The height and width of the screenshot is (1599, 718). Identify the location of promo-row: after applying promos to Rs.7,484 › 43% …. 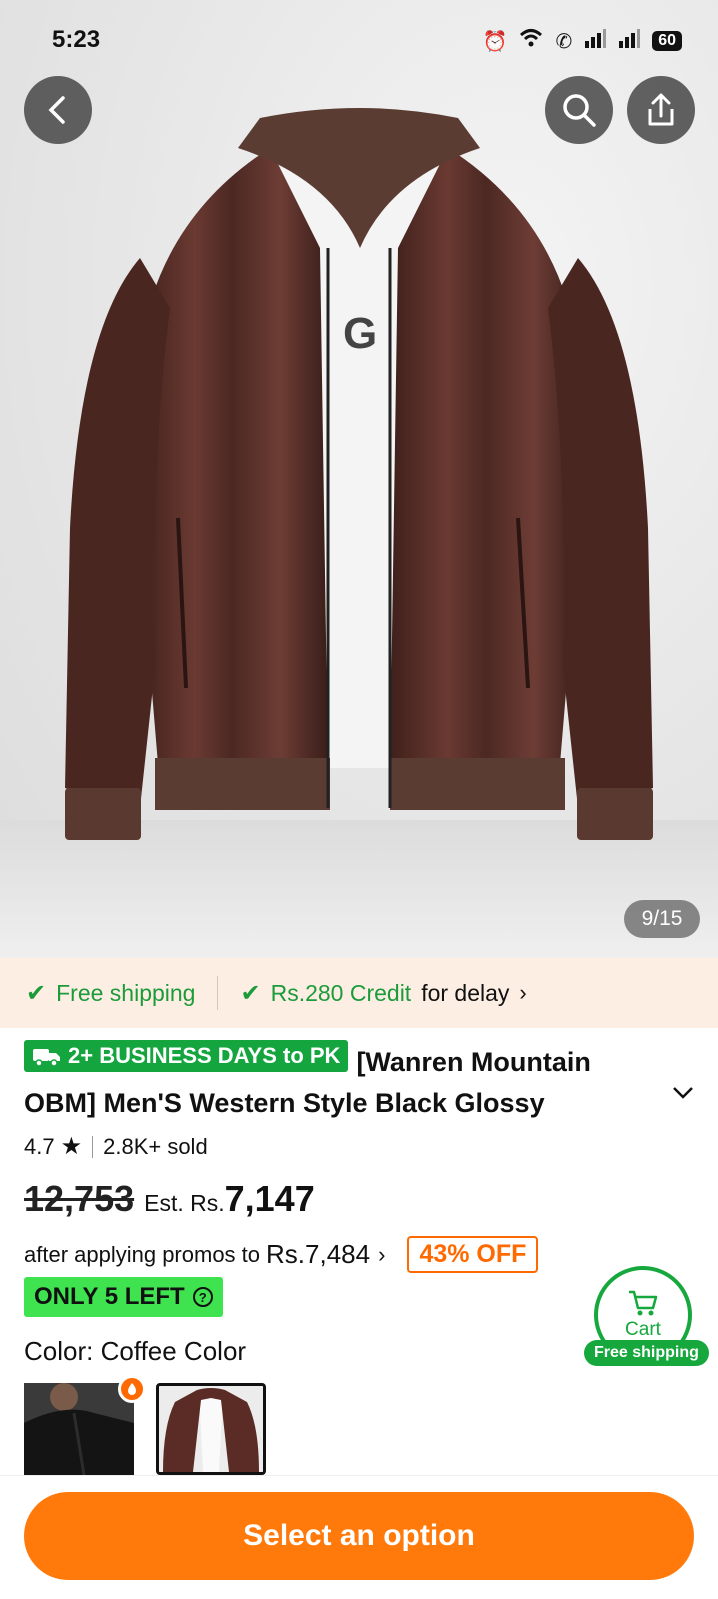
(281, 1254).